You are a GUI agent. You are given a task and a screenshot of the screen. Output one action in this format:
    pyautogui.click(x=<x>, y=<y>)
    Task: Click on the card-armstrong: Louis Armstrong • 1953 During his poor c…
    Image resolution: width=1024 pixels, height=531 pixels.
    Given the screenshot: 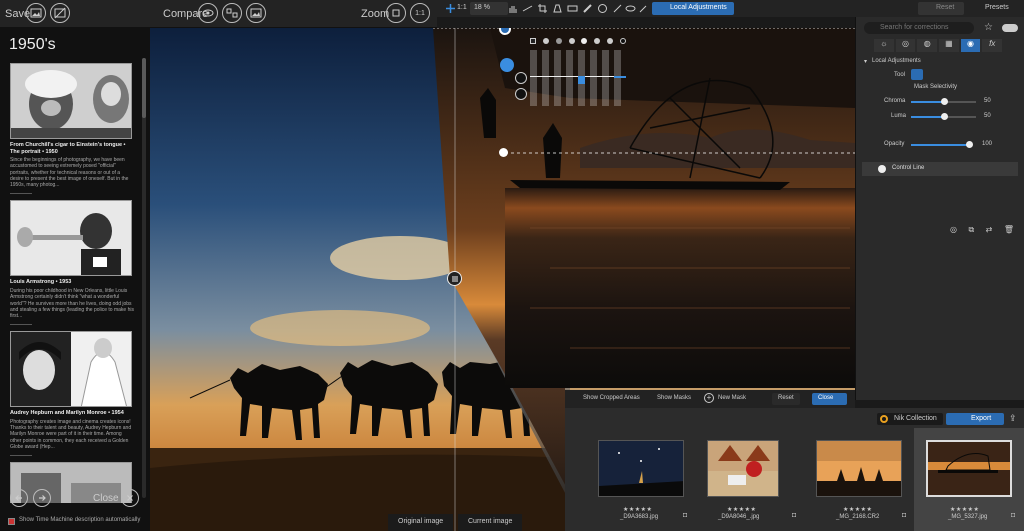 What is the action you would take?
    pyautogui.click(x=72, y=263)
    